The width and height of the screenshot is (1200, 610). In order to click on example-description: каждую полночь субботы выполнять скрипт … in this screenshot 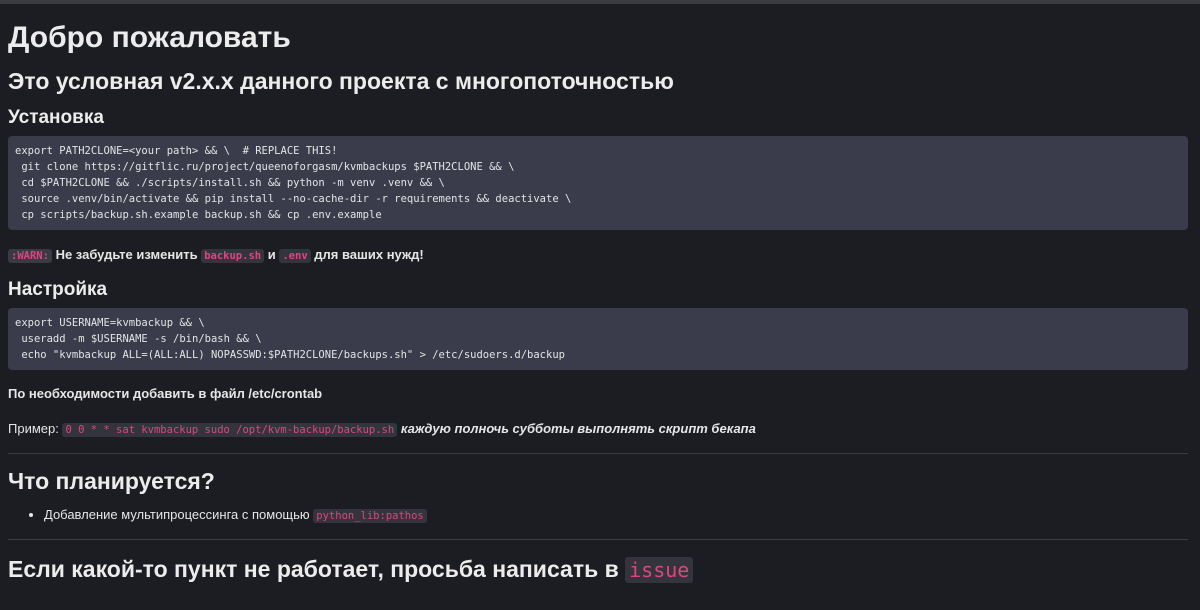, I will do `click(578, 428)`.